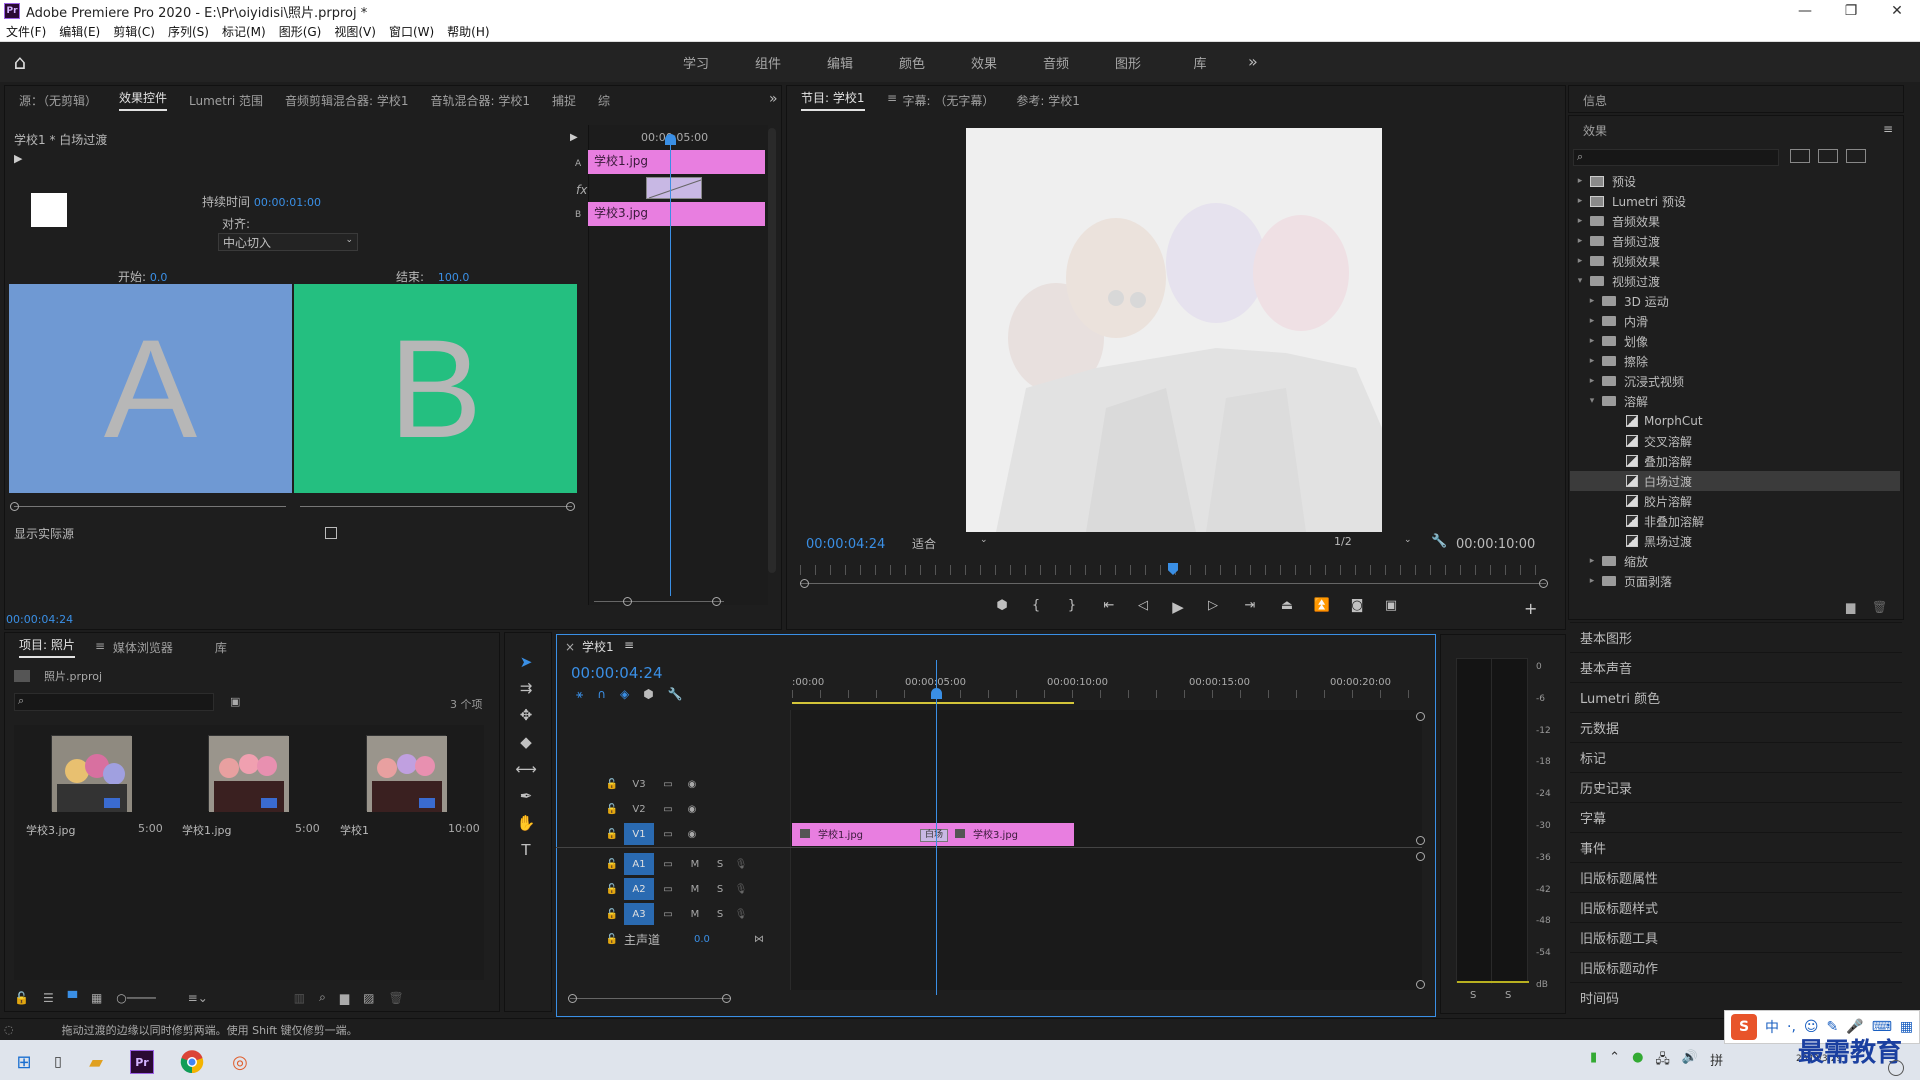 The width and height of the screenshot is (1920, 1080). What do you see at coordinates (574, 137) in the screenshot?
I see `expand-arrow-icon: ▶` at bounding box center [574, 137].